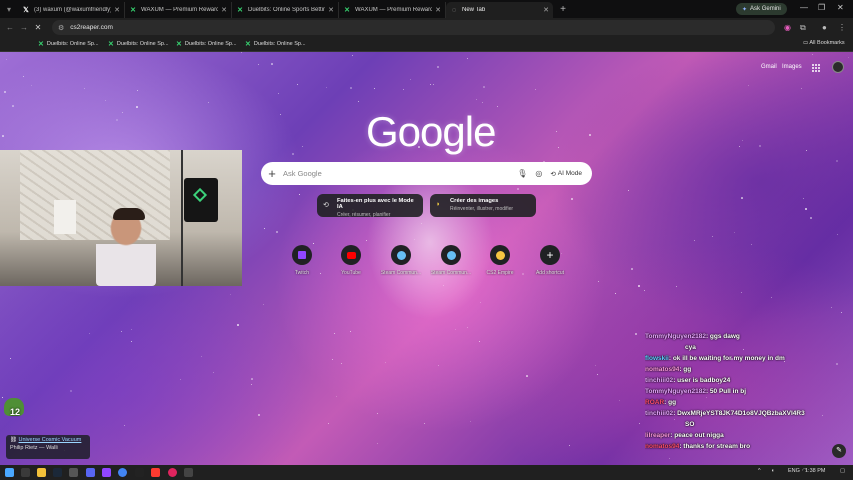 The height and width of the screenshot is (480, 853). Describe the element at coordinates (400, 173) in the screenshot. I see `search-input: Ask Google` at that location.